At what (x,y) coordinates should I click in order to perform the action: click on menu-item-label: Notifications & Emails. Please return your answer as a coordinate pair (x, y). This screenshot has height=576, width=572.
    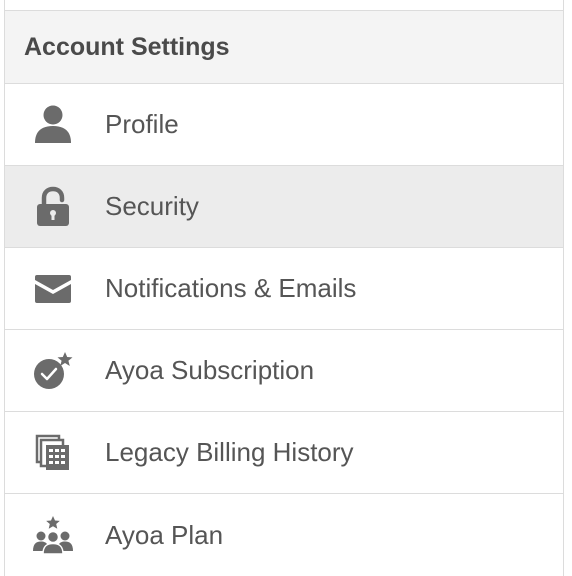
    Looking at the image, I should click on (231, 288).